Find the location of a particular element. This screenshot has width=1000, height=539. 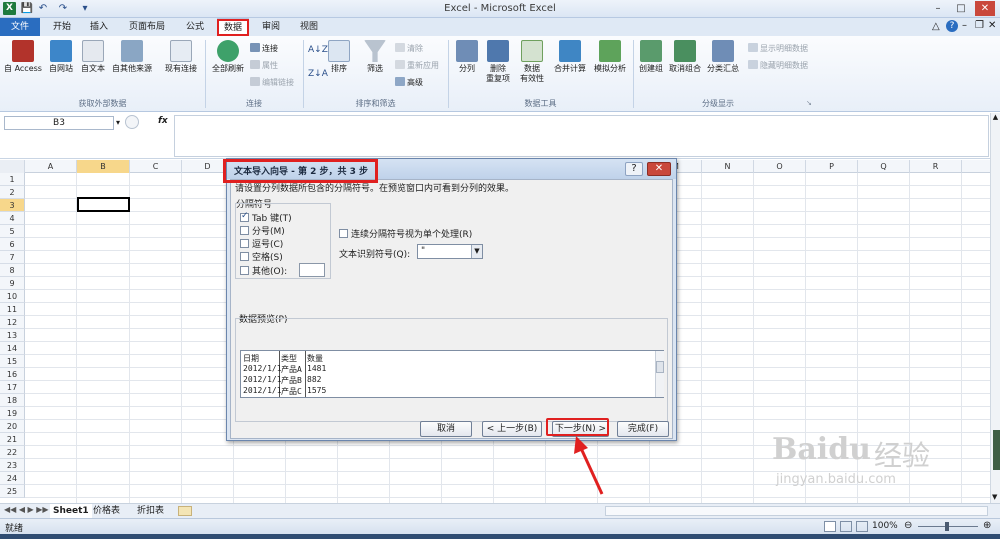

preview-scroll-thumb is located at coordinates (660, 367).